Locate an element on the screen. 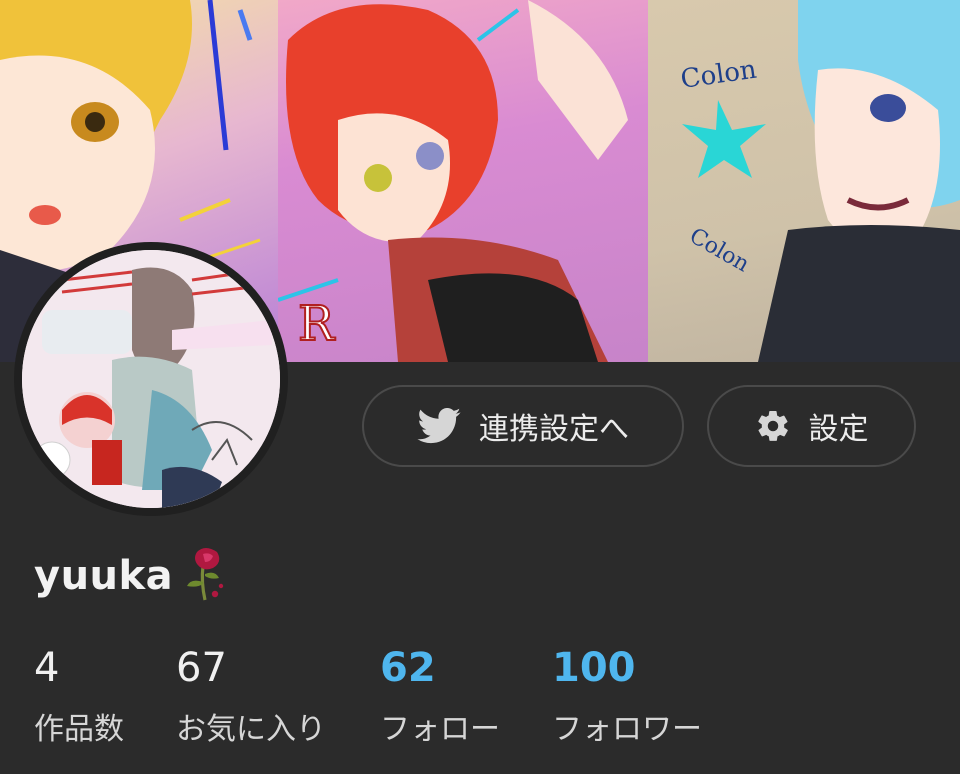 The width and height of the screenshot is (960, 774). twitter-link-settings-button: 連携設定へ is located at coordinates (523, 426).